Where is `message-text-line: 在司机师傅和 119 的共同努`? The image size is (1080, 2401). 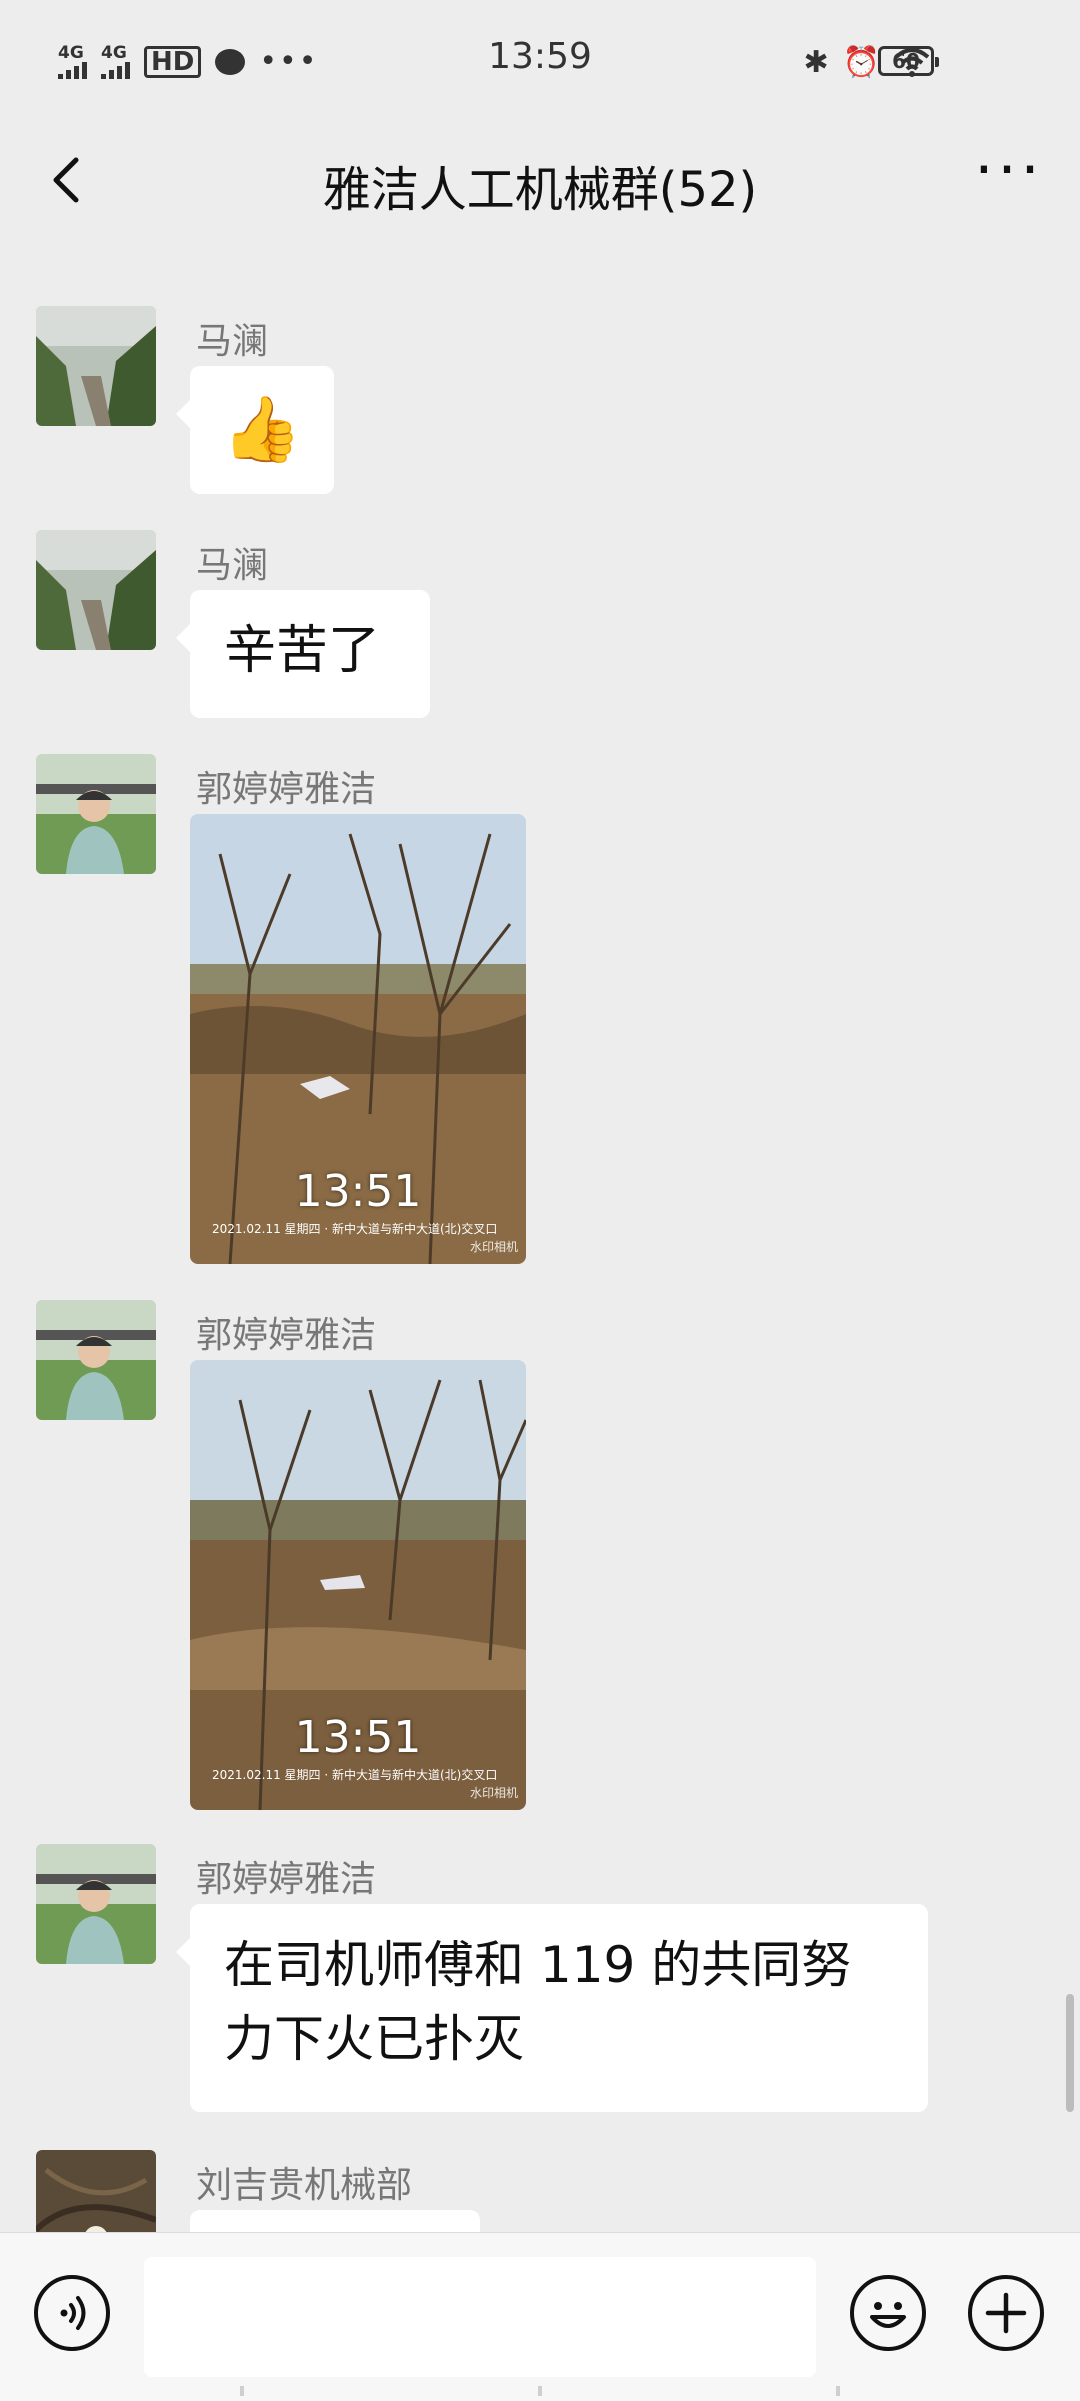 message-text-line: 在司机师傅和 119 的共同努 is located at coordinates (538, 1965).